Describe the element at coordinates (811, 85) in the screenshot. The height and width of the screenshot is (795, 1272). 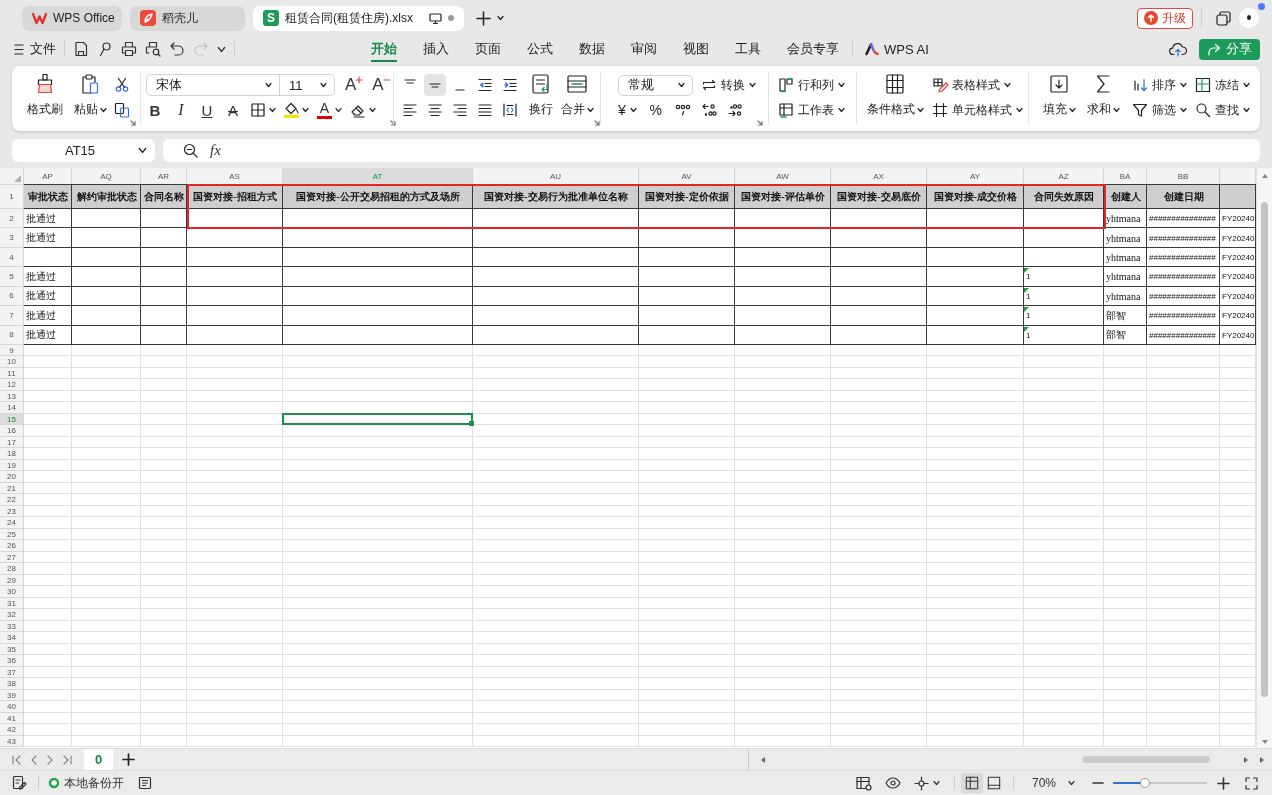
I see `rows-columns-button: 行和列` at that location.